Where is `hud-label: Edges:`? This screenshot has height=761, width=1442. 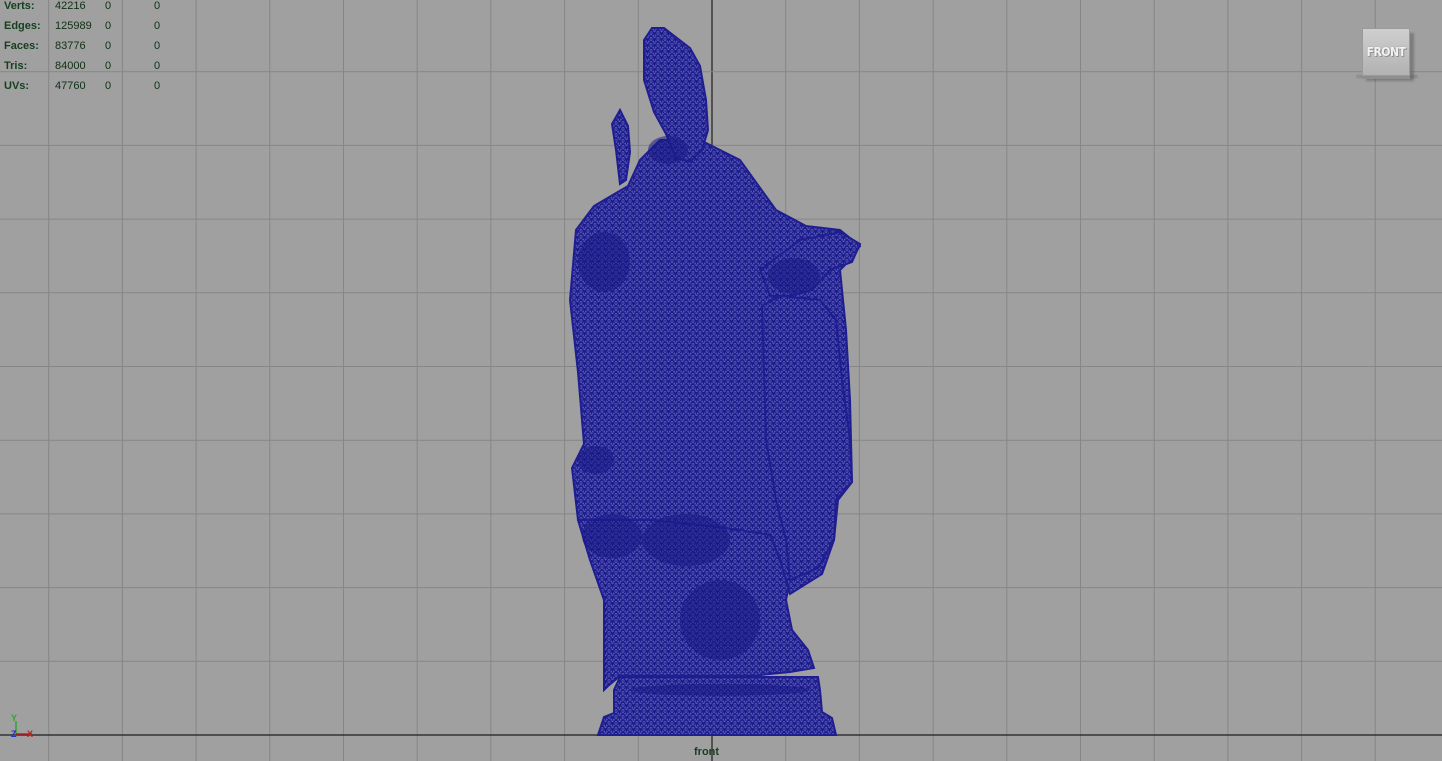 hud-label: Edges: is located at coordinates (22, 26).